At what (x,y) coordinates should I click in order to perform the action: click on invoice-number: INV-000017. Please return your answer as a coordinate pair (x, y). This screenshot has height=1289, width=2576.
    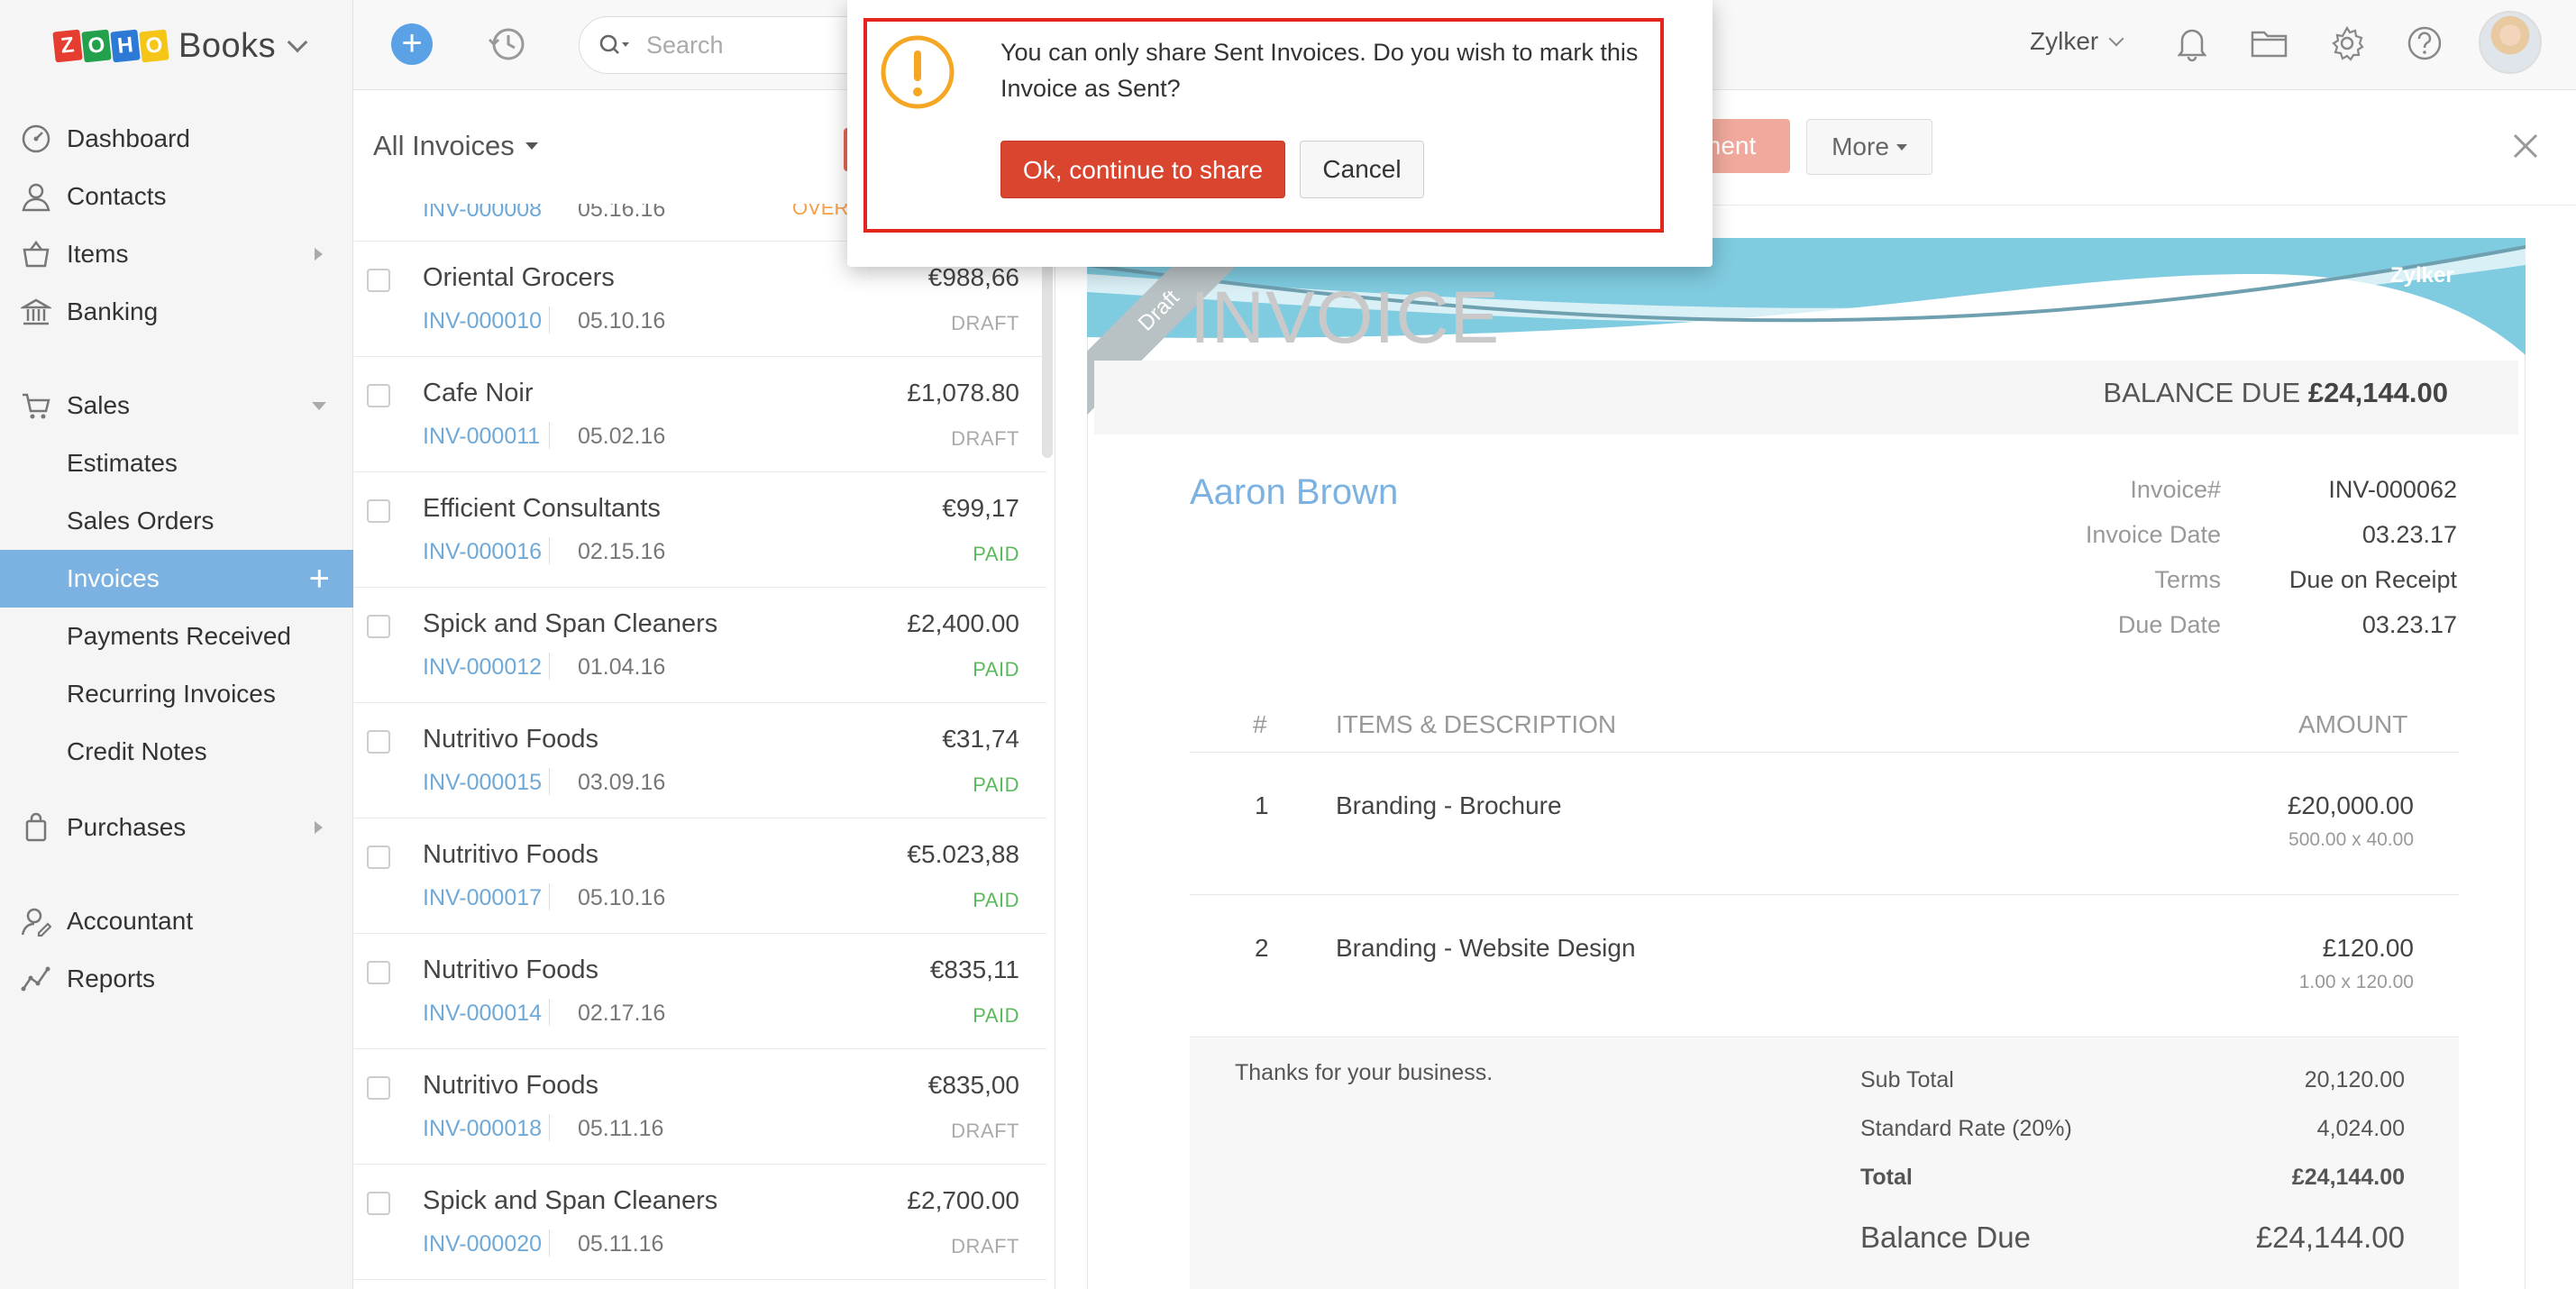
    Looking at the image, I should click on (482, 898).